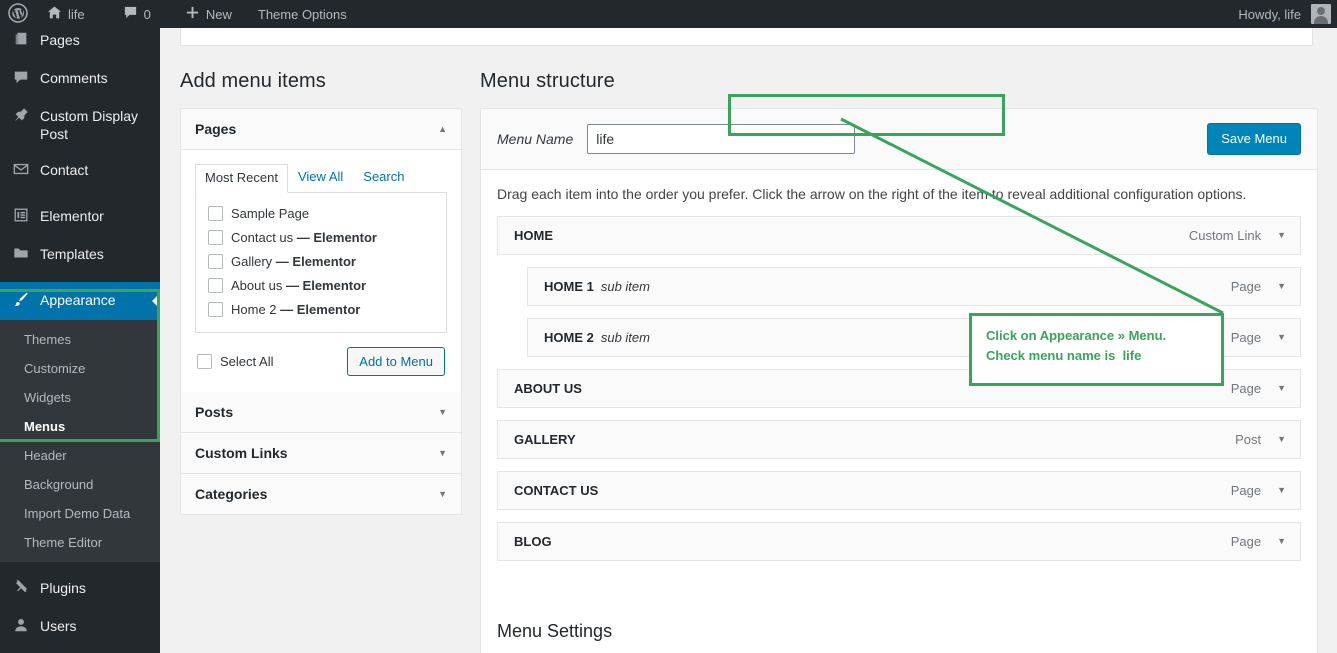  Describe the element at coordinates (321, 453) in the screenshot. I see `custom-links-accordion-header: Custom Links ▼` at that location.